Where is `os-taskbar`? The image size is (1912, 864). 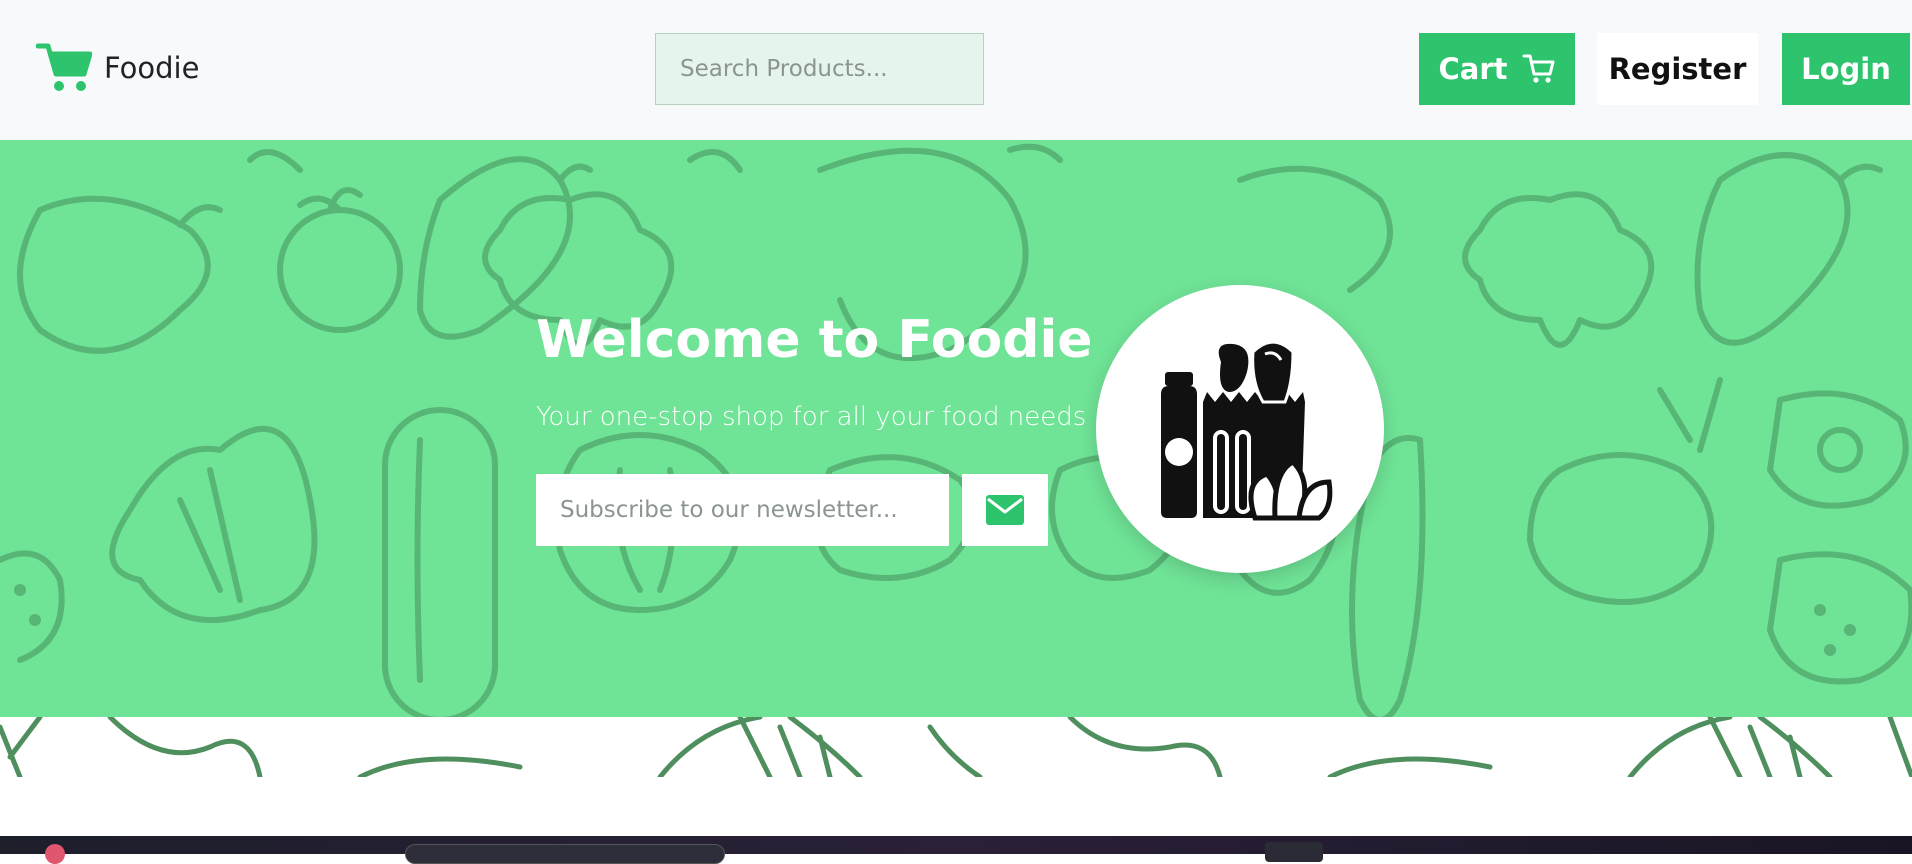
os-taskbar is located at coordinates (956, 850).